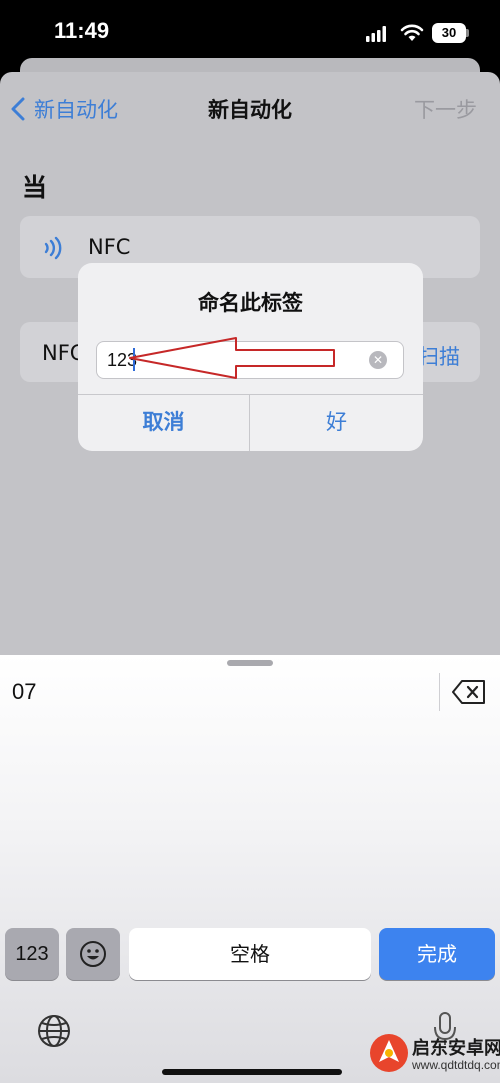  What do you see at coordinates (412, 32) in the screenshot?
I see `wifi-icon` at bounding box center [412, 32].